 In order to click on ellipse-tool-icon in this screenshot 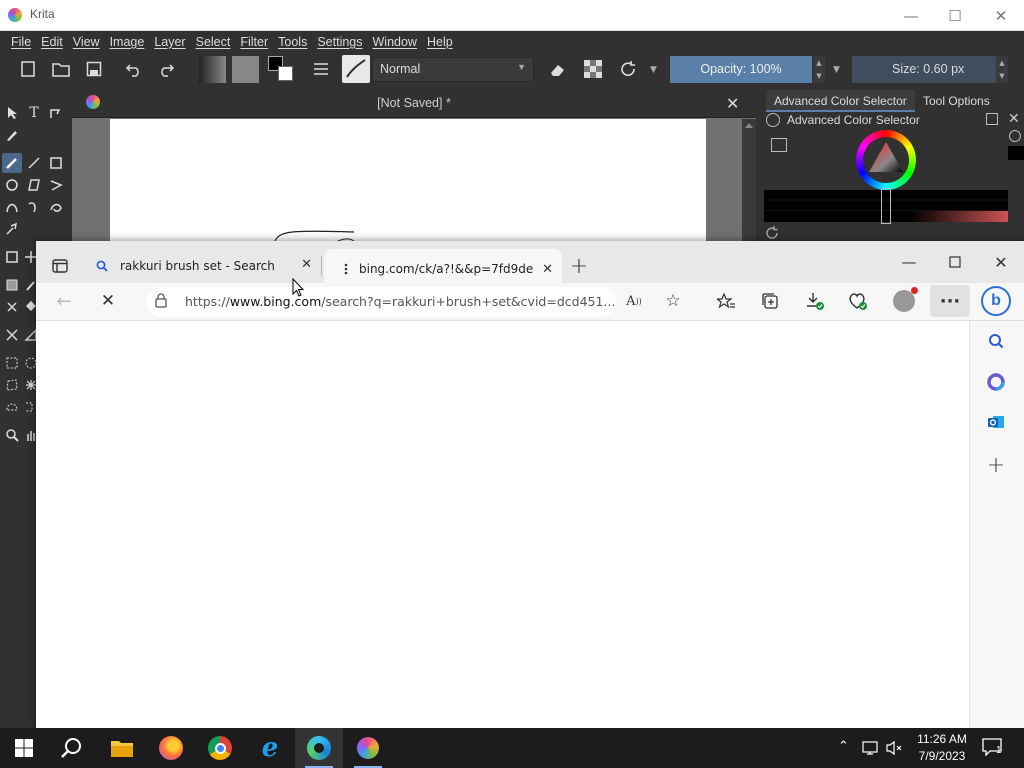, I will do `click(12, 185)`.